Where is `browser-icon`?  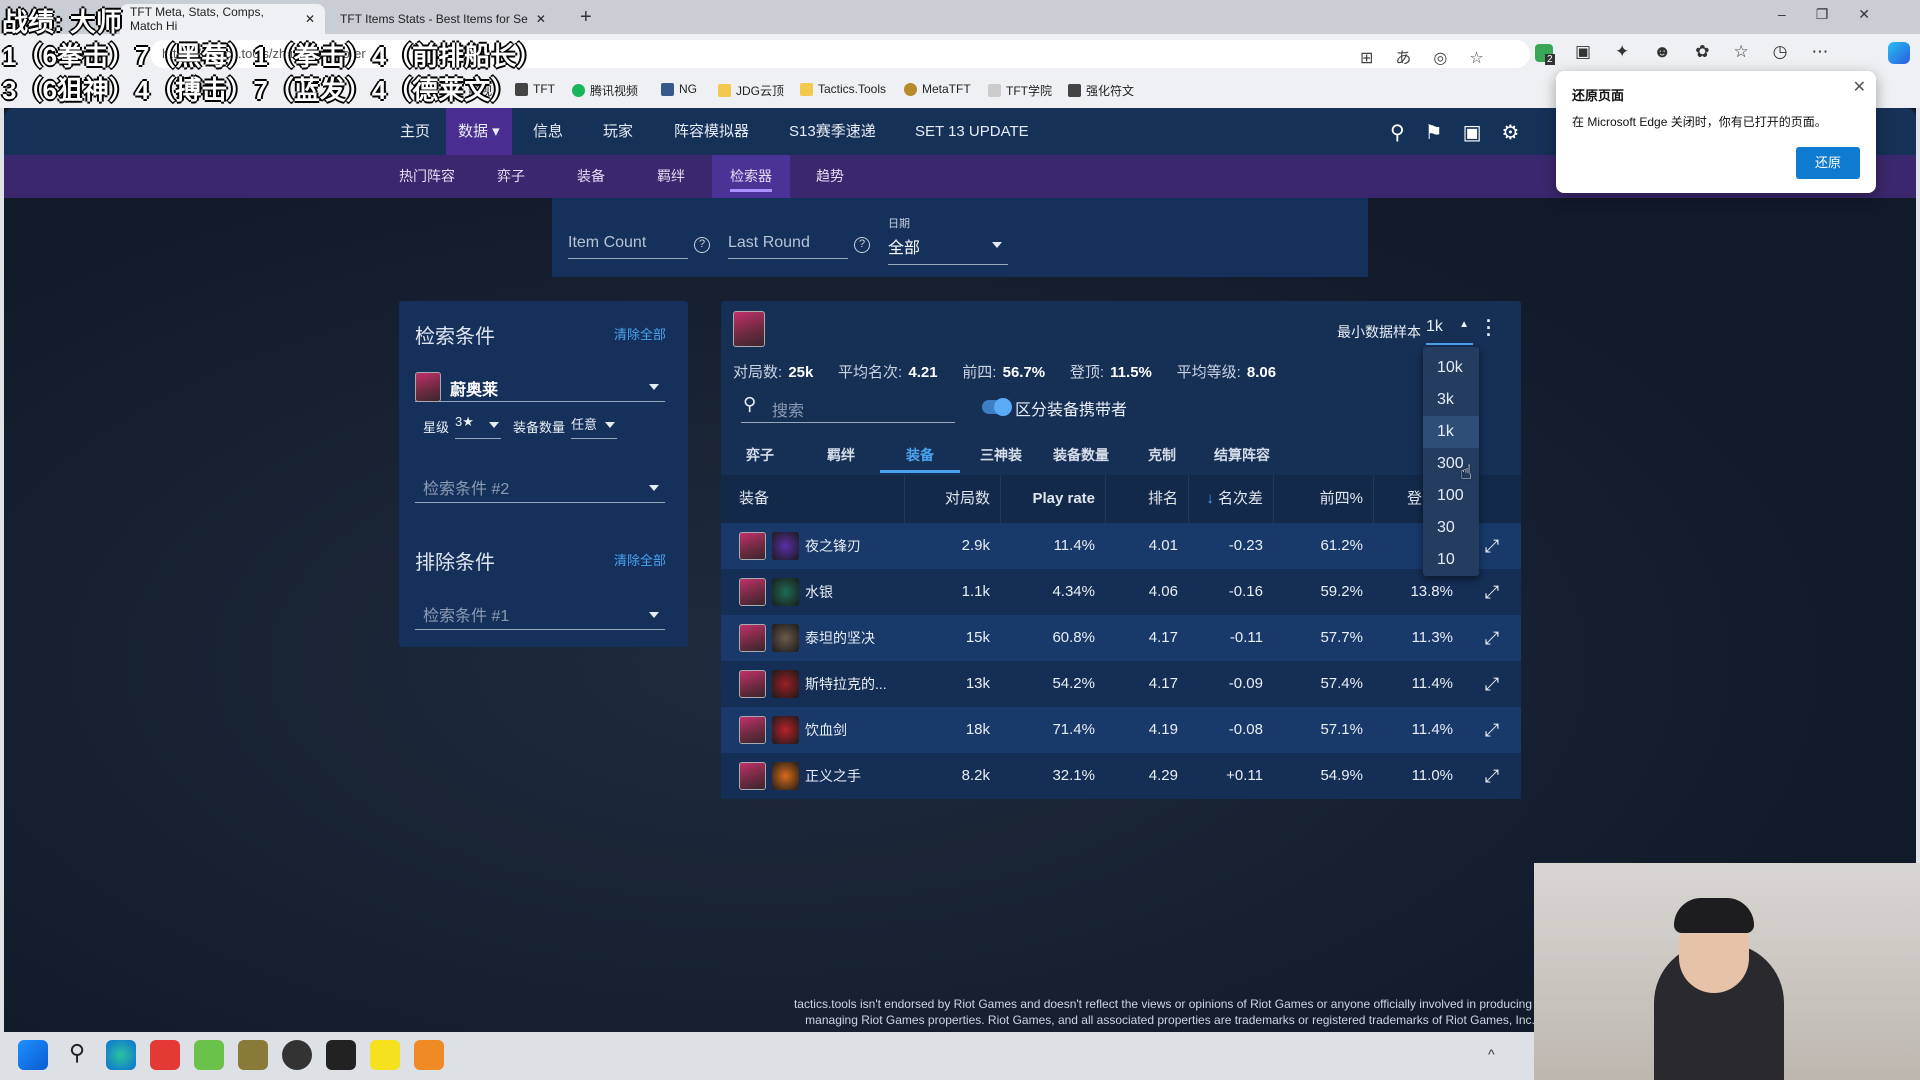
browser-icon is located at coordinates (209, 1055).